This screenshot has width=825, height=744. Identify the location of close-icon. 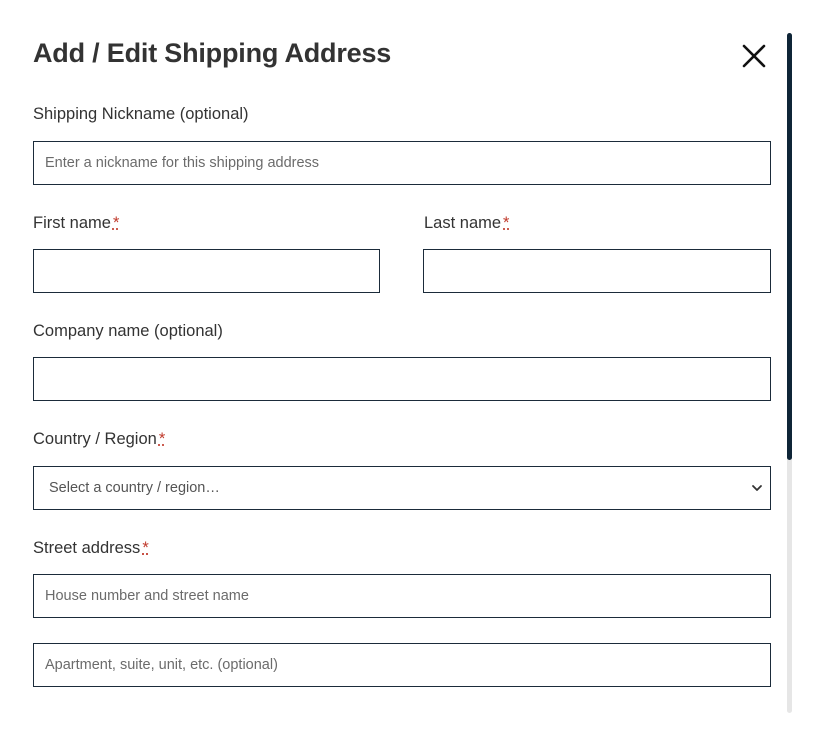
(754, 56).